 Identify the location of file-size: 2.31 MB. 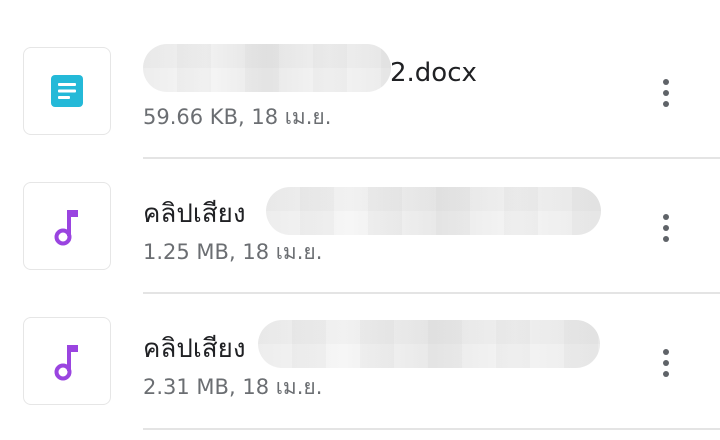
(186, 387).